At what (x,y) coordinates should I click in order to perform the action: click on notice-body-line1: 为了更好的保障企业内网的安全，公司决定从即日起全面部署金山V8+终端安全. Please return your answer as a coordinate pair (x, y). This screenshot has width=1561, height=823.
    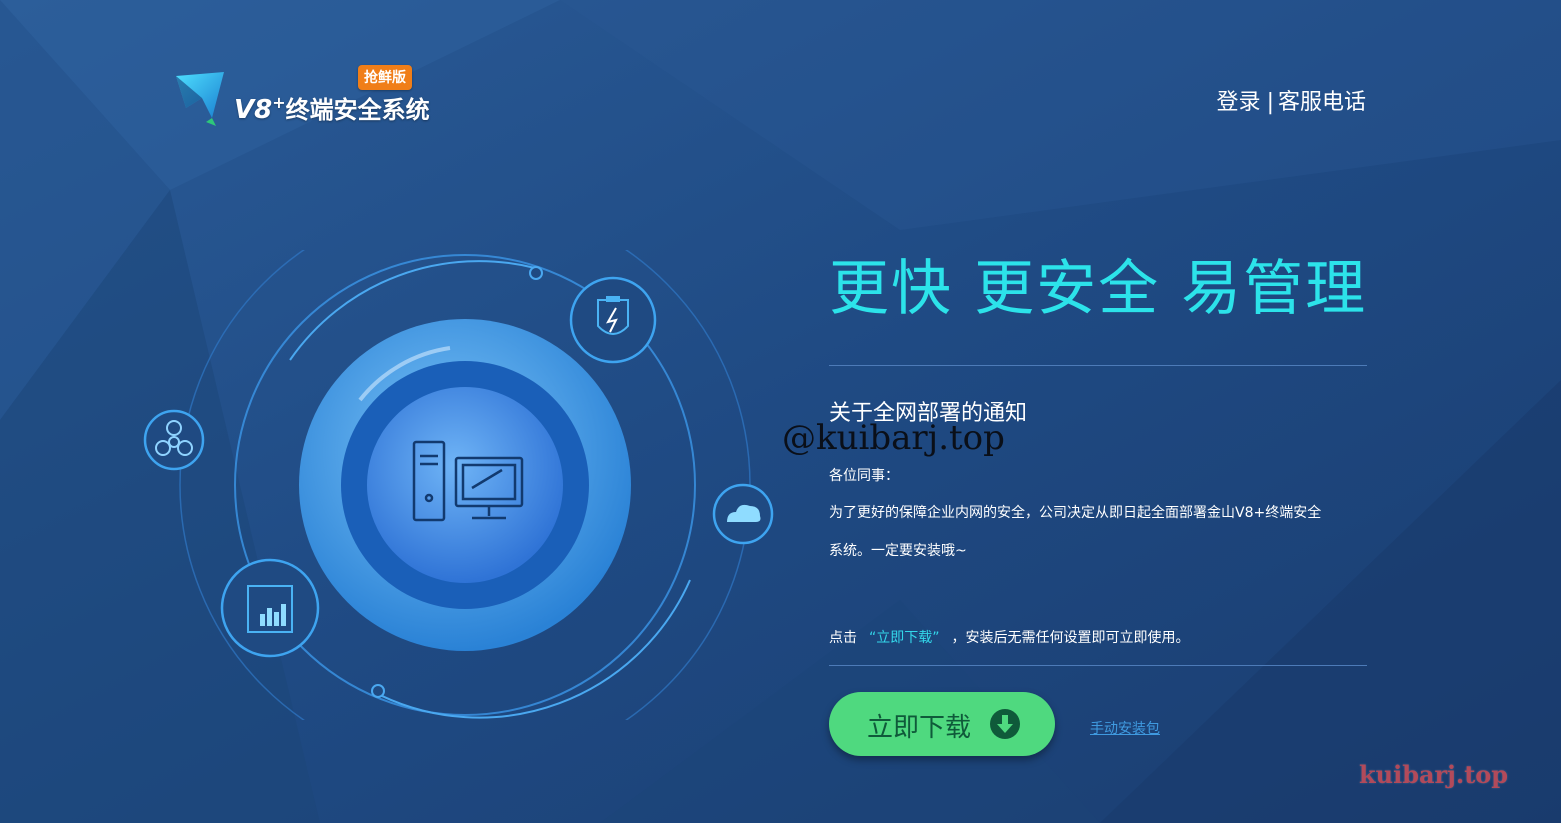
    Looking at the image, I should click on (1075, 513).